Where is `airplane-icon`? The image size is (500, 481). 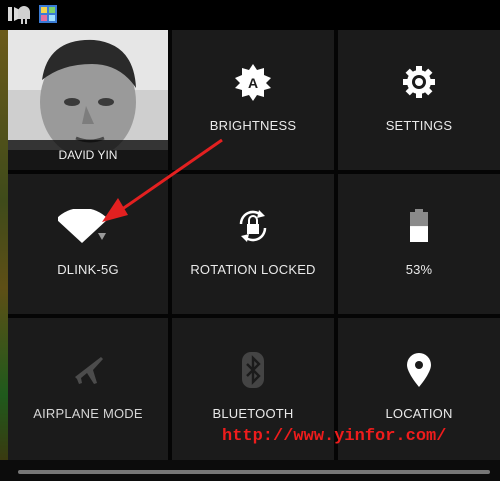 airplane-icon is located at coordinates (88, 370).